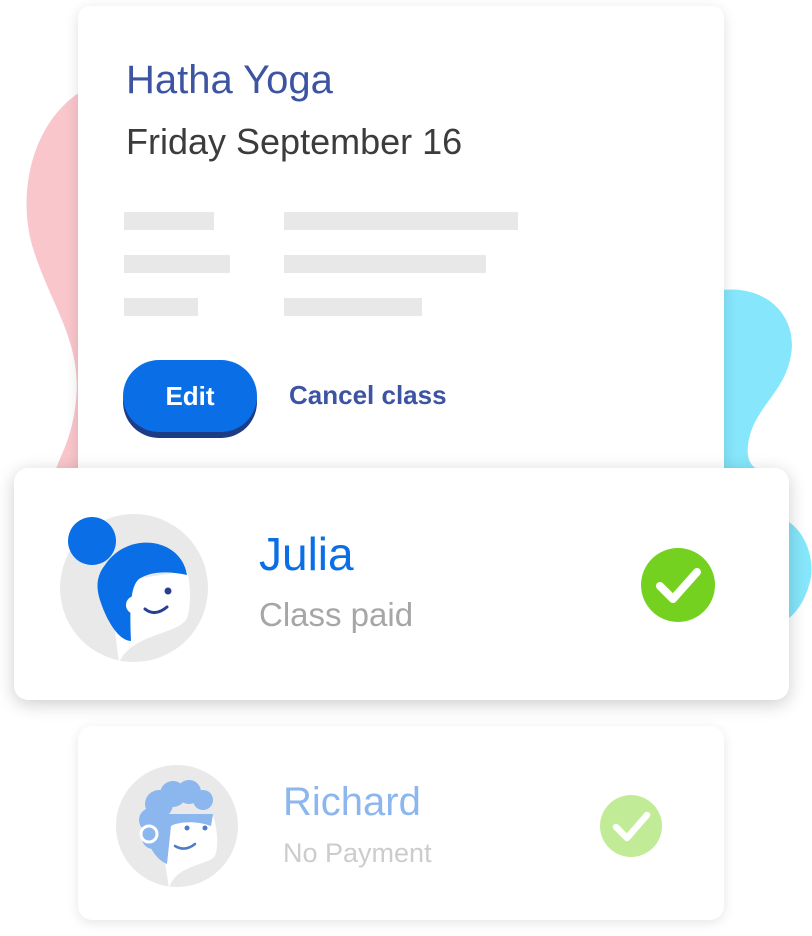 This screenshot has width=812, height=936. I want to click on cyan-blob-right, so click(800, 570).